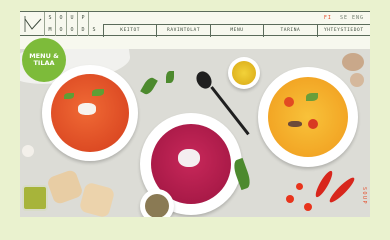 The image size is (390, 240). Describe the element at coordinates (71, 18) in the screenshot. I see `logo-letter: U` at that location.